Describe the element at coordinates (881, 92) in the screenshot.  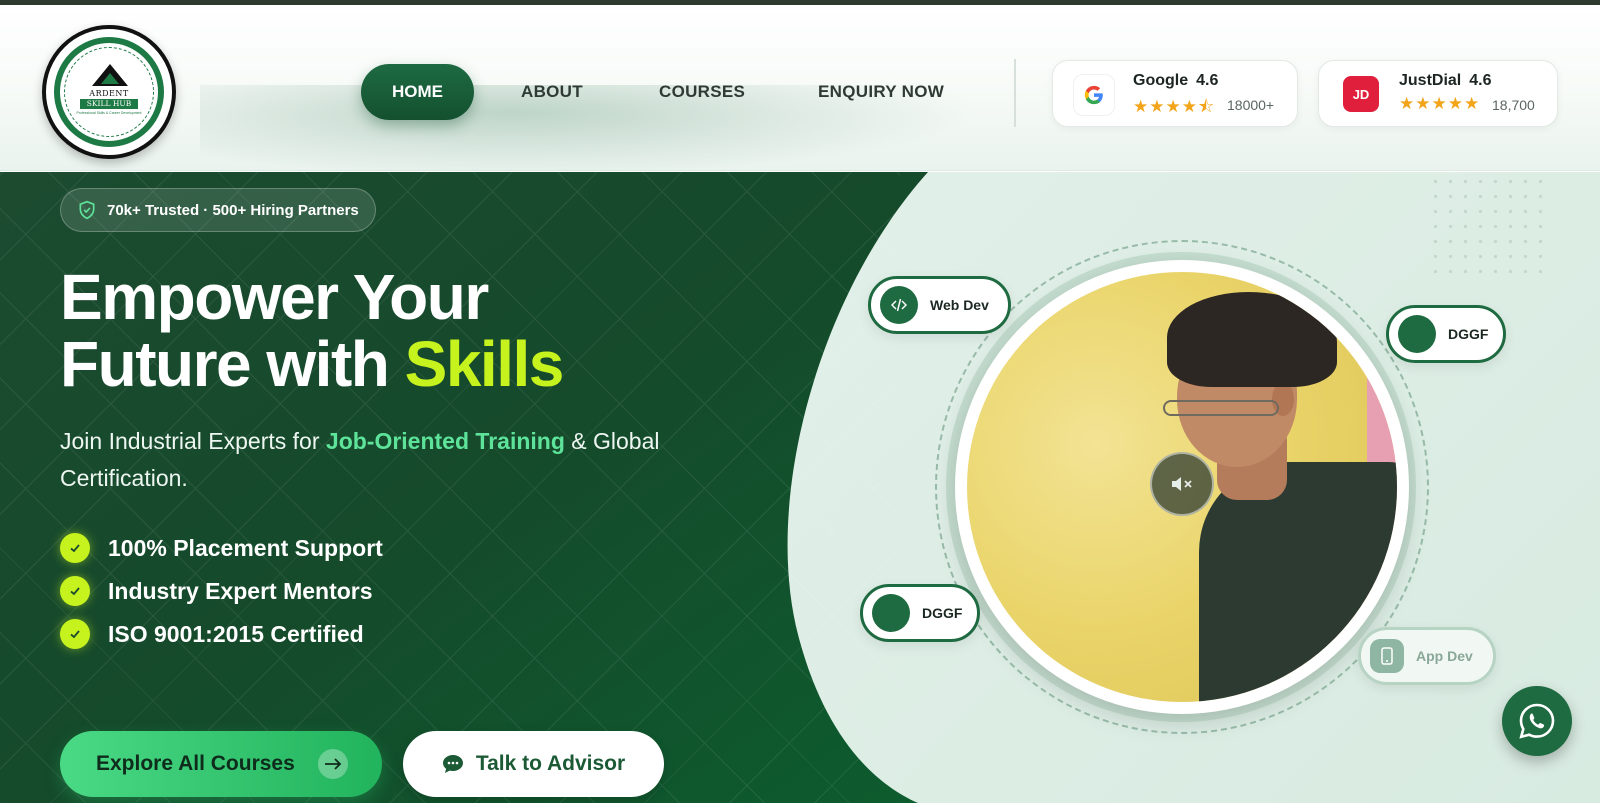
I see `nav-enquiry-now: ENQUIRY NOW` at that location.